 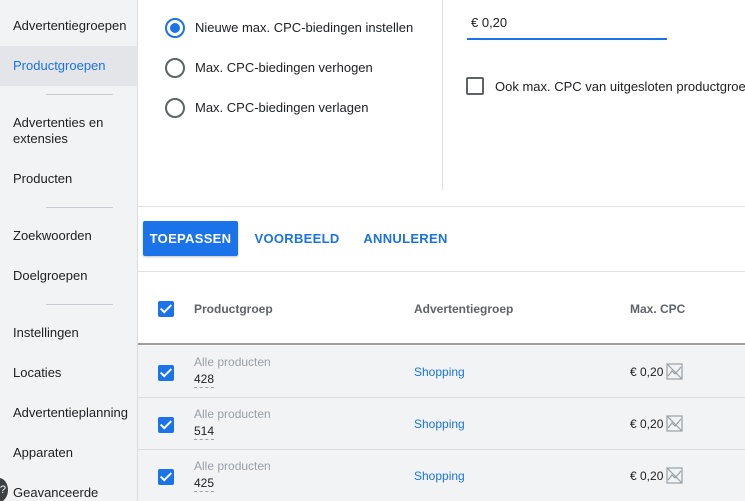 I want to click on table-row: Alle producten 425 Shopping € 0,20, so click(x=441, y=475).